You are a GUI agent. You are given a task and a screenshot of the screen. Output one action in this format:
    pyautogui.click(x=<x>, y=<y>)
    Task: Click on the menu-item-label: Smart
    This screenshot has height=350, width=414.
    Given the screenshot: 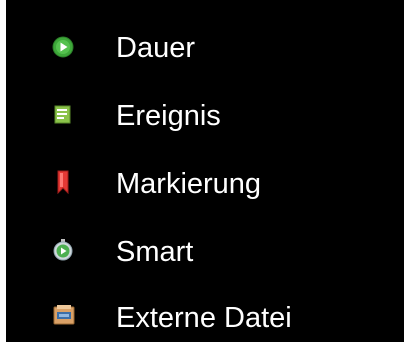 What is the action you would take?
    pyautogui.click(x=155, y=252)
    